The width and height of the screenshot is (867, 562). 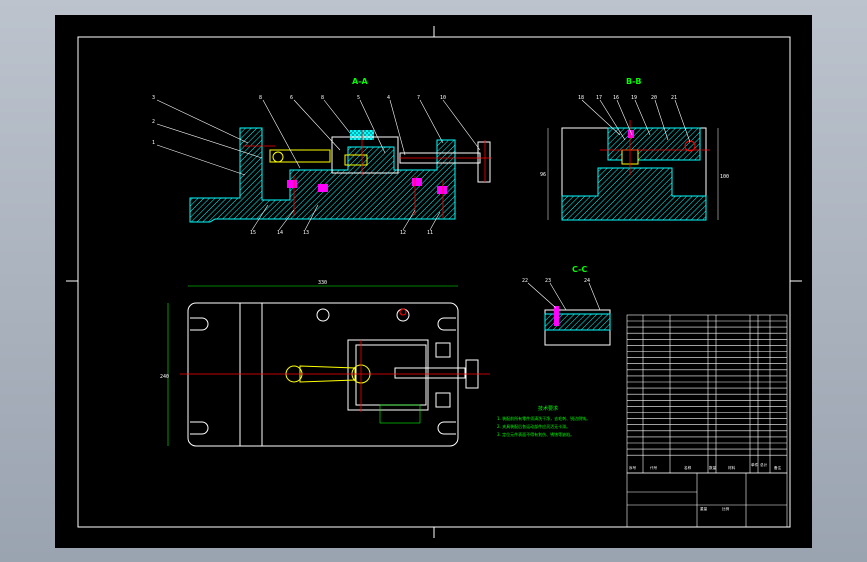 What do you see at coordinates (724, 177) in the screenshot?
I see `dim-height-b2: 100` at bounding box center [724, 177].